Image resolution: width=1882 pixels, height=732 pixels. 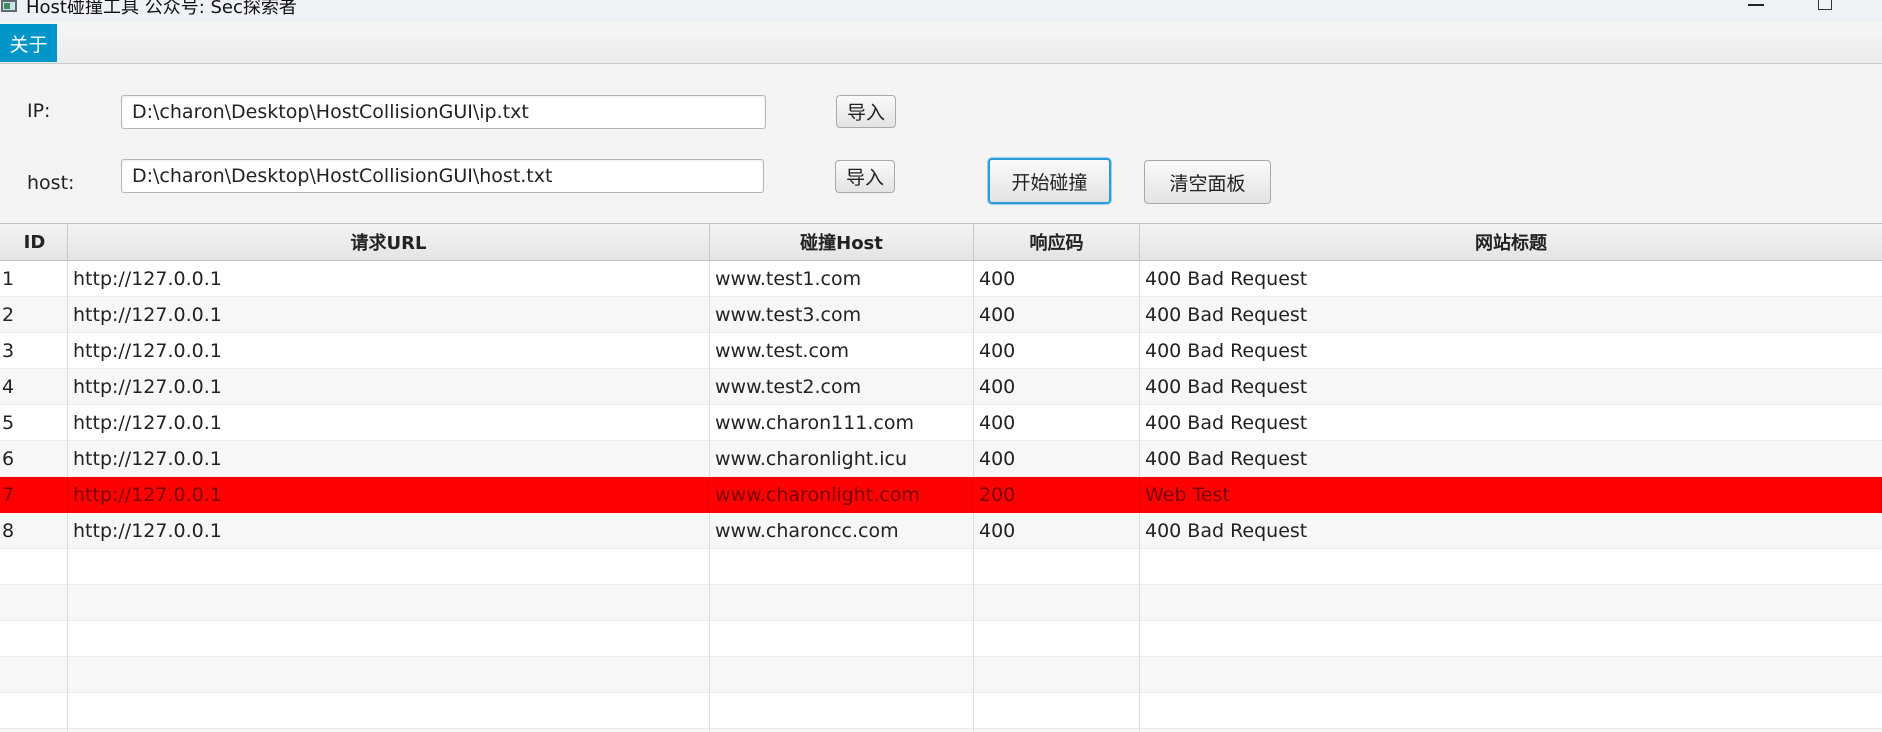 I want to click on clear-panel-button: 清空面板, so click(x=1207, y=182).